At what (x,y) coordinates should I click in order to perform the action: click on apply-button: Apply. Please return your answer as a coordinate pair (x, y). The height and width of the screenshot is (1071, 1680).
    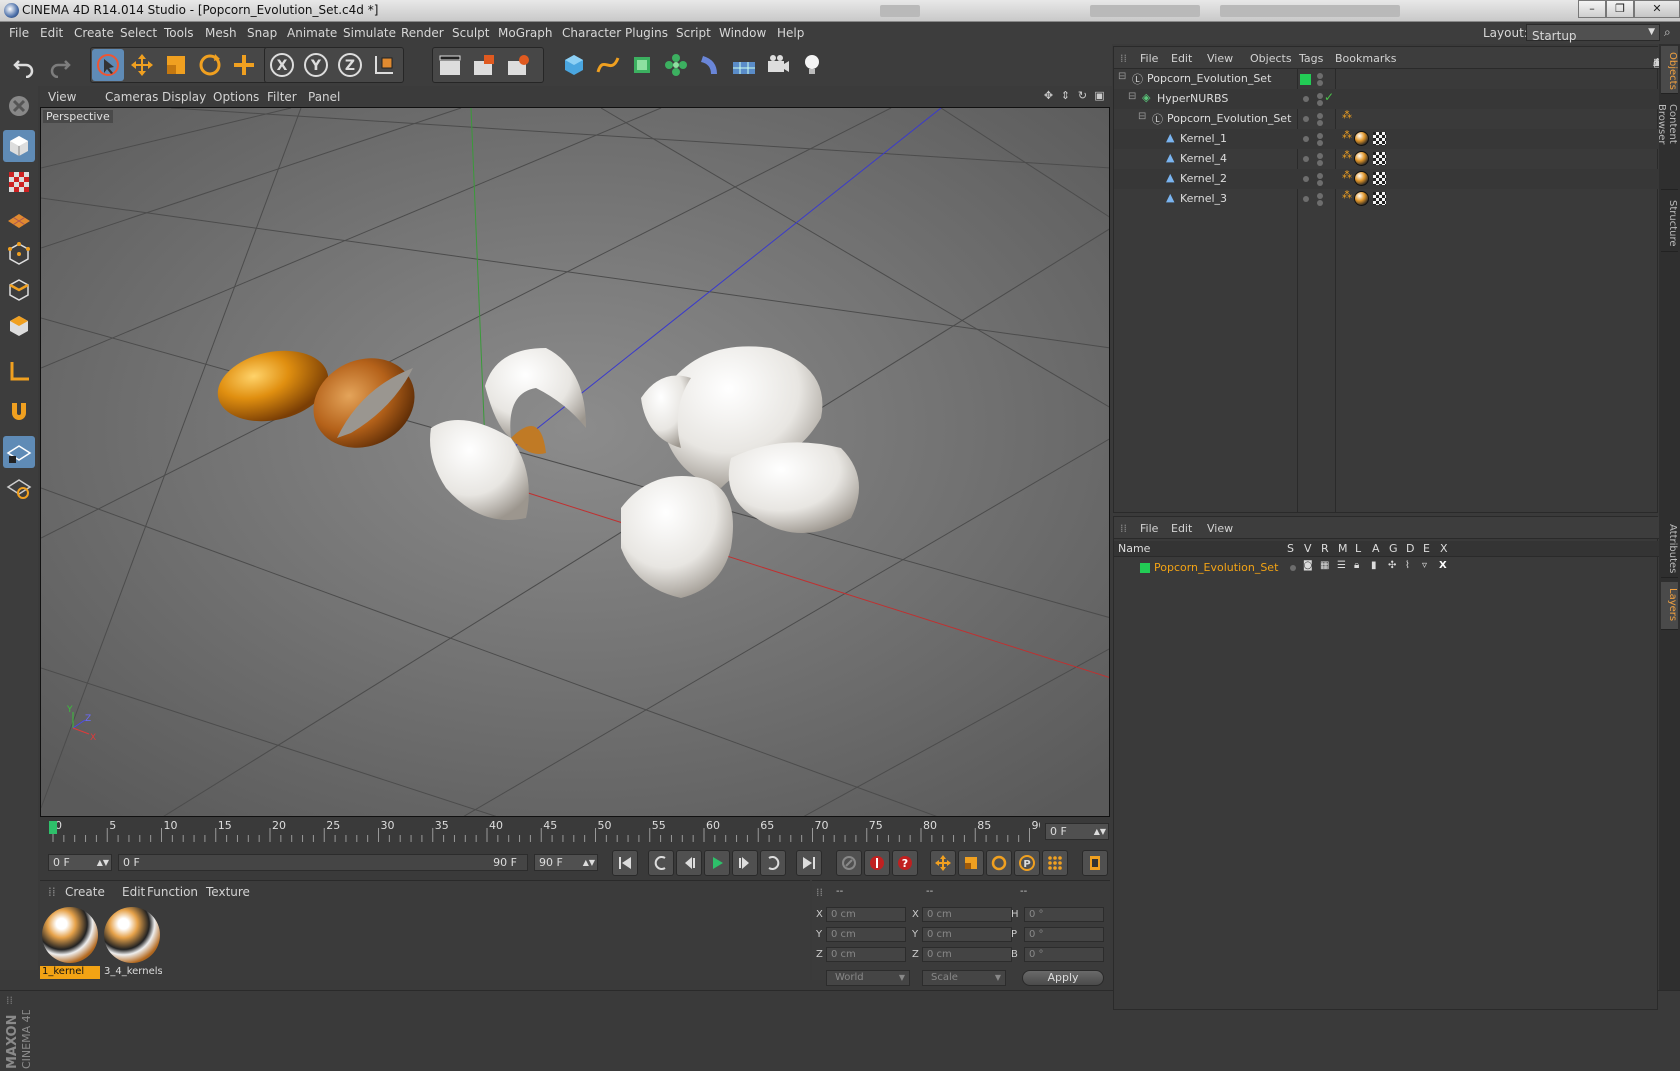
    Looking at the image, I should click on (1063, 978).